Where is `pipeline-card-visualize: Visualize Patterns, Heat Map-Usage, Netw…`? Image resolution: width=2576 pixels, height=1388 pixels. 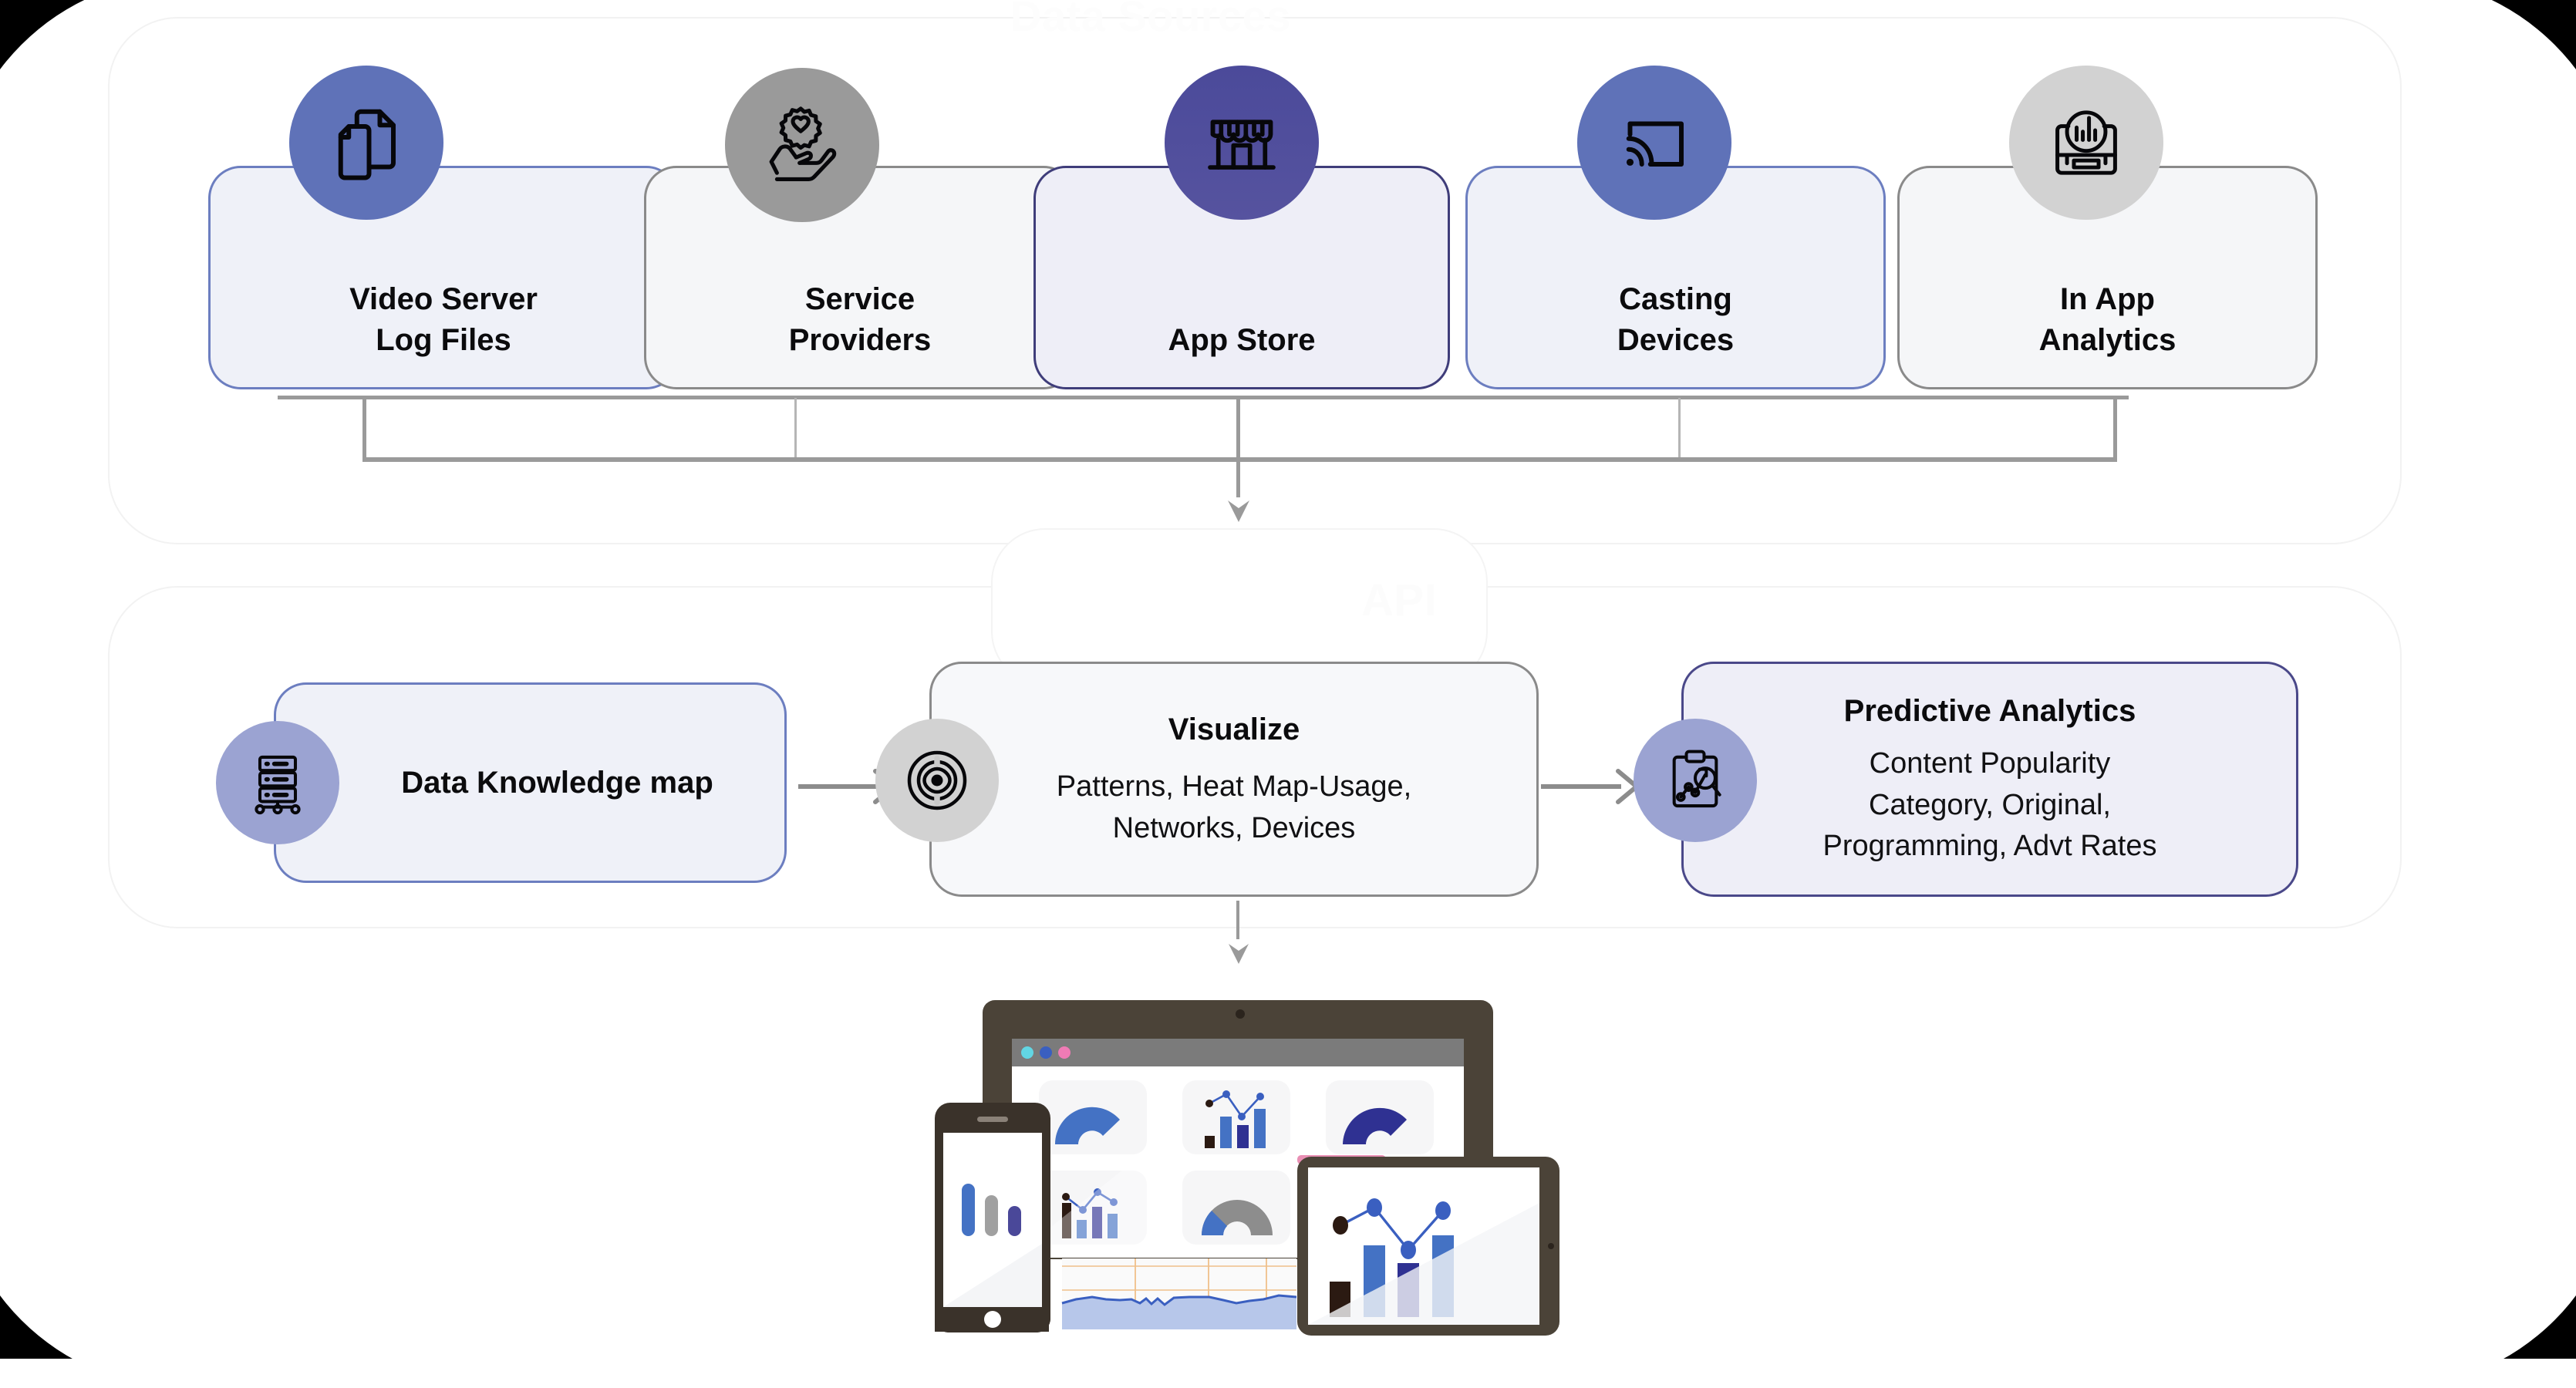 pipeline-card-visualize: Visualize Patterns, Heat Map-Usage, Netw… is located at coordinates (1234, 779).